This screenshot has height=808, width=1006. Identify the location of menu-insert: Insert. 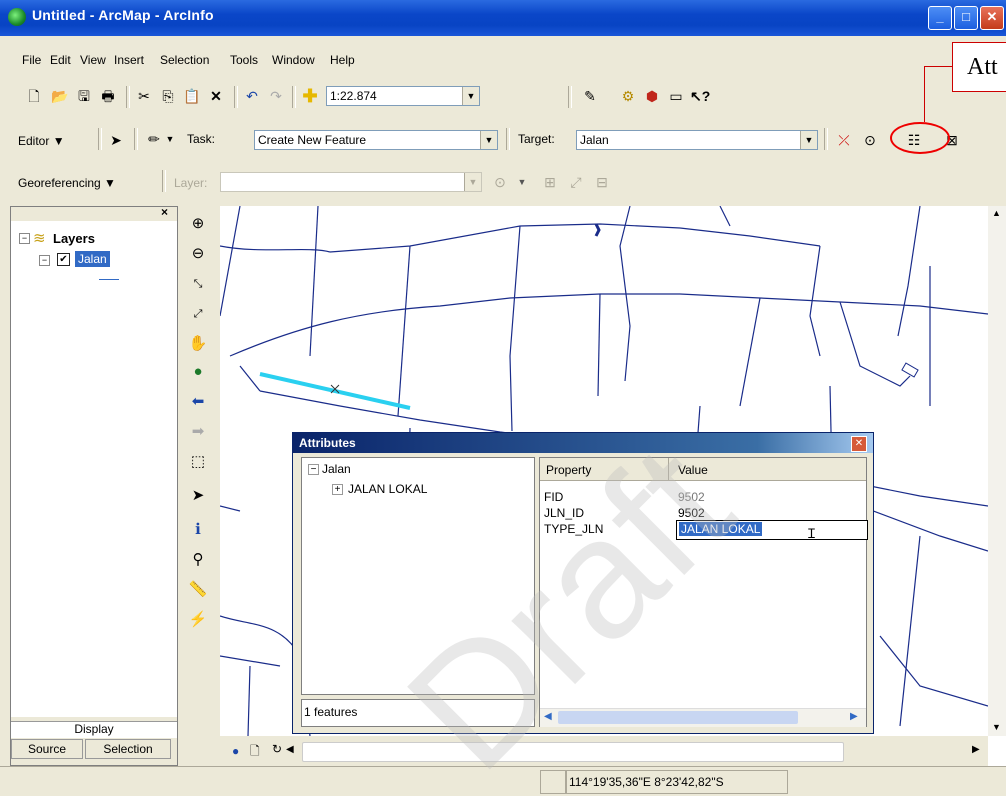
(129, 60).